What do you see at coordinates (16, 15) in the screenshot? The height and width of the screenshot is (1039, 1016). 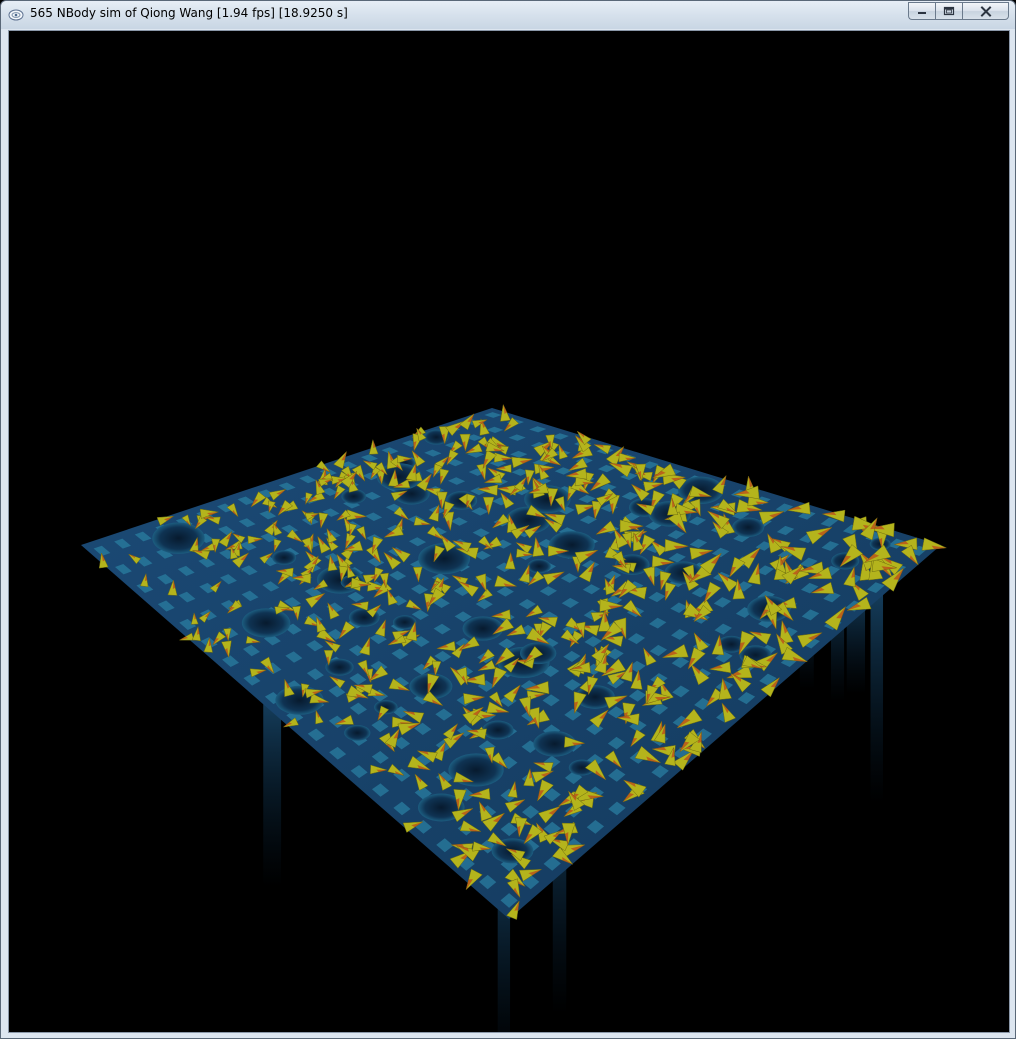 I see `opengl-window-icon` at bounding box center [16, 15].